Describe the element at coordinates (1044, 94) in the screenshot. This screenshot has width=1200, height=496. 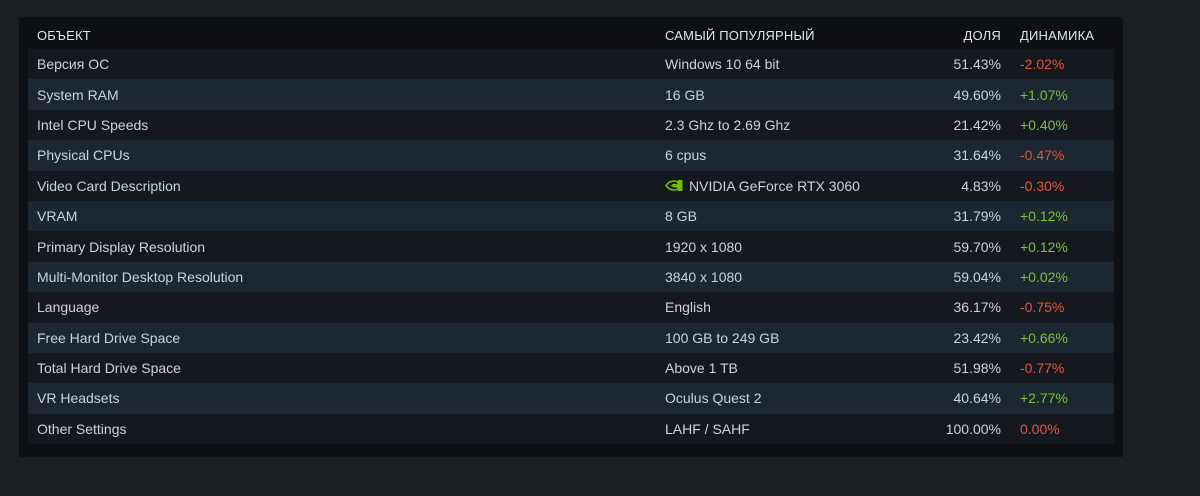
I see `row-dynamics: +1.07%` at that location.